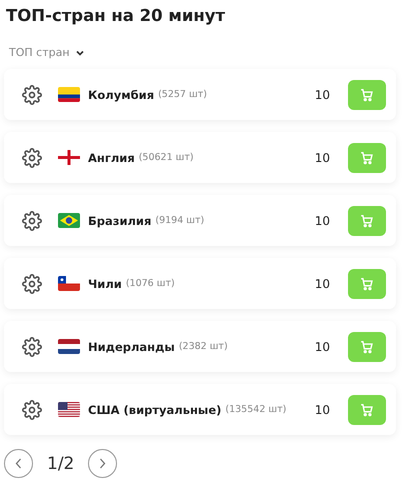 This screenshot has width=408, height=493. What do you see at coordinates (69, 283) in the screenshot?
I see `chile-flag-icon` at bounding box center [69, 283].